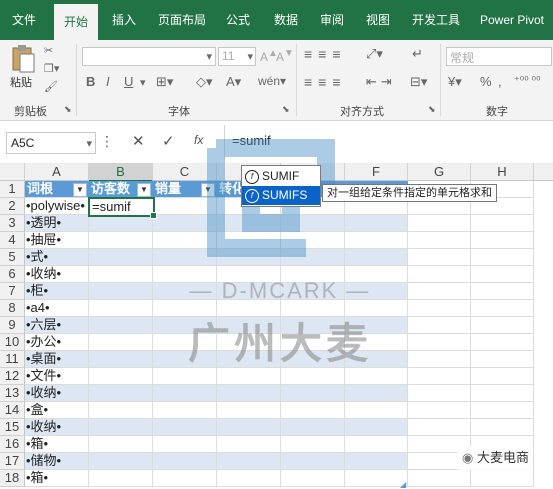 This screenshot has width=553, height=489. Describe the element at coordinates (12, 325) in the screenshot. I see `row-header: 9` at that location.